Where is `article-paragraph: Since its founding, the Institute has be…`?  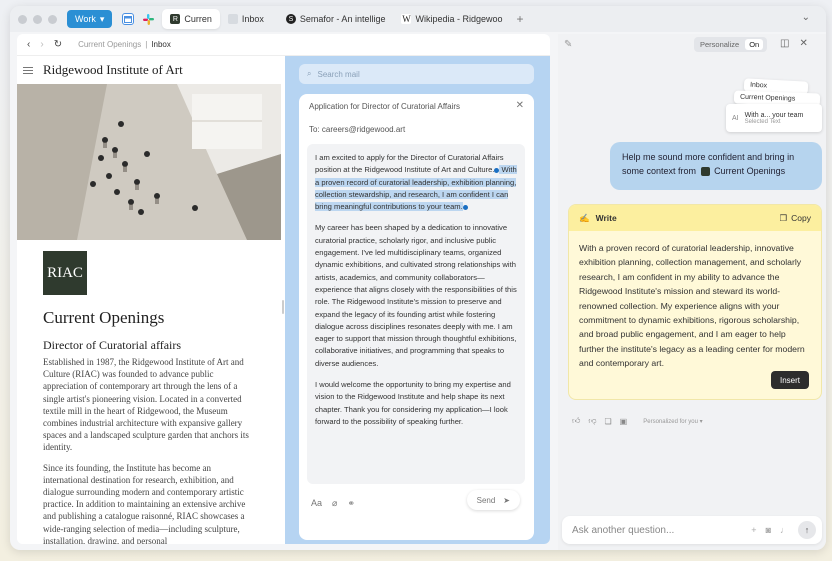
article-paragraph: Since its founding, the Institute has be… is located at coordinates (144, 503).